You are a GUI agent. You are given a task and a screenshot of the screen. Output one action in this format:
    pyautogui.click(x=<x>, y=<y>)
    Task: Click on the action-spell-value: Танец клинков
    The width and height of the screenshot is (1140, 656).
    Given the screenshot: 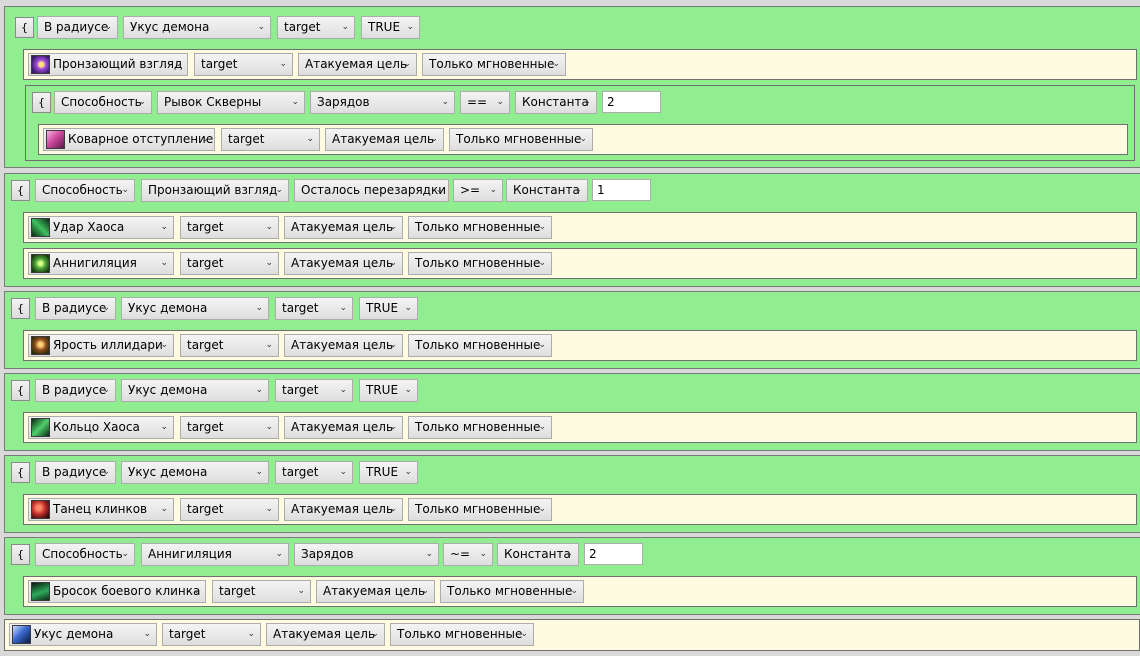 What is the action you would take?
    pyautogui.click(x=100, y=509)
    